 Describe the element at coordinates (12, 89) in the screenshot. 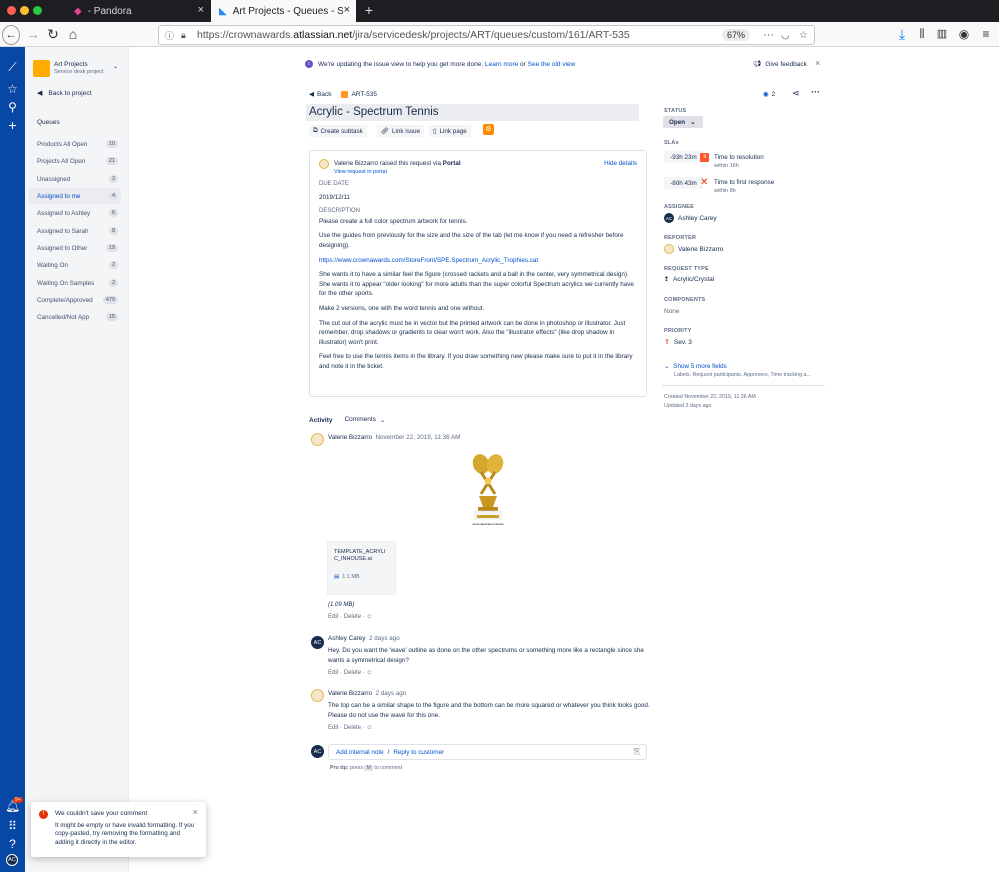

I see `starred-icon: ☆` at that location.